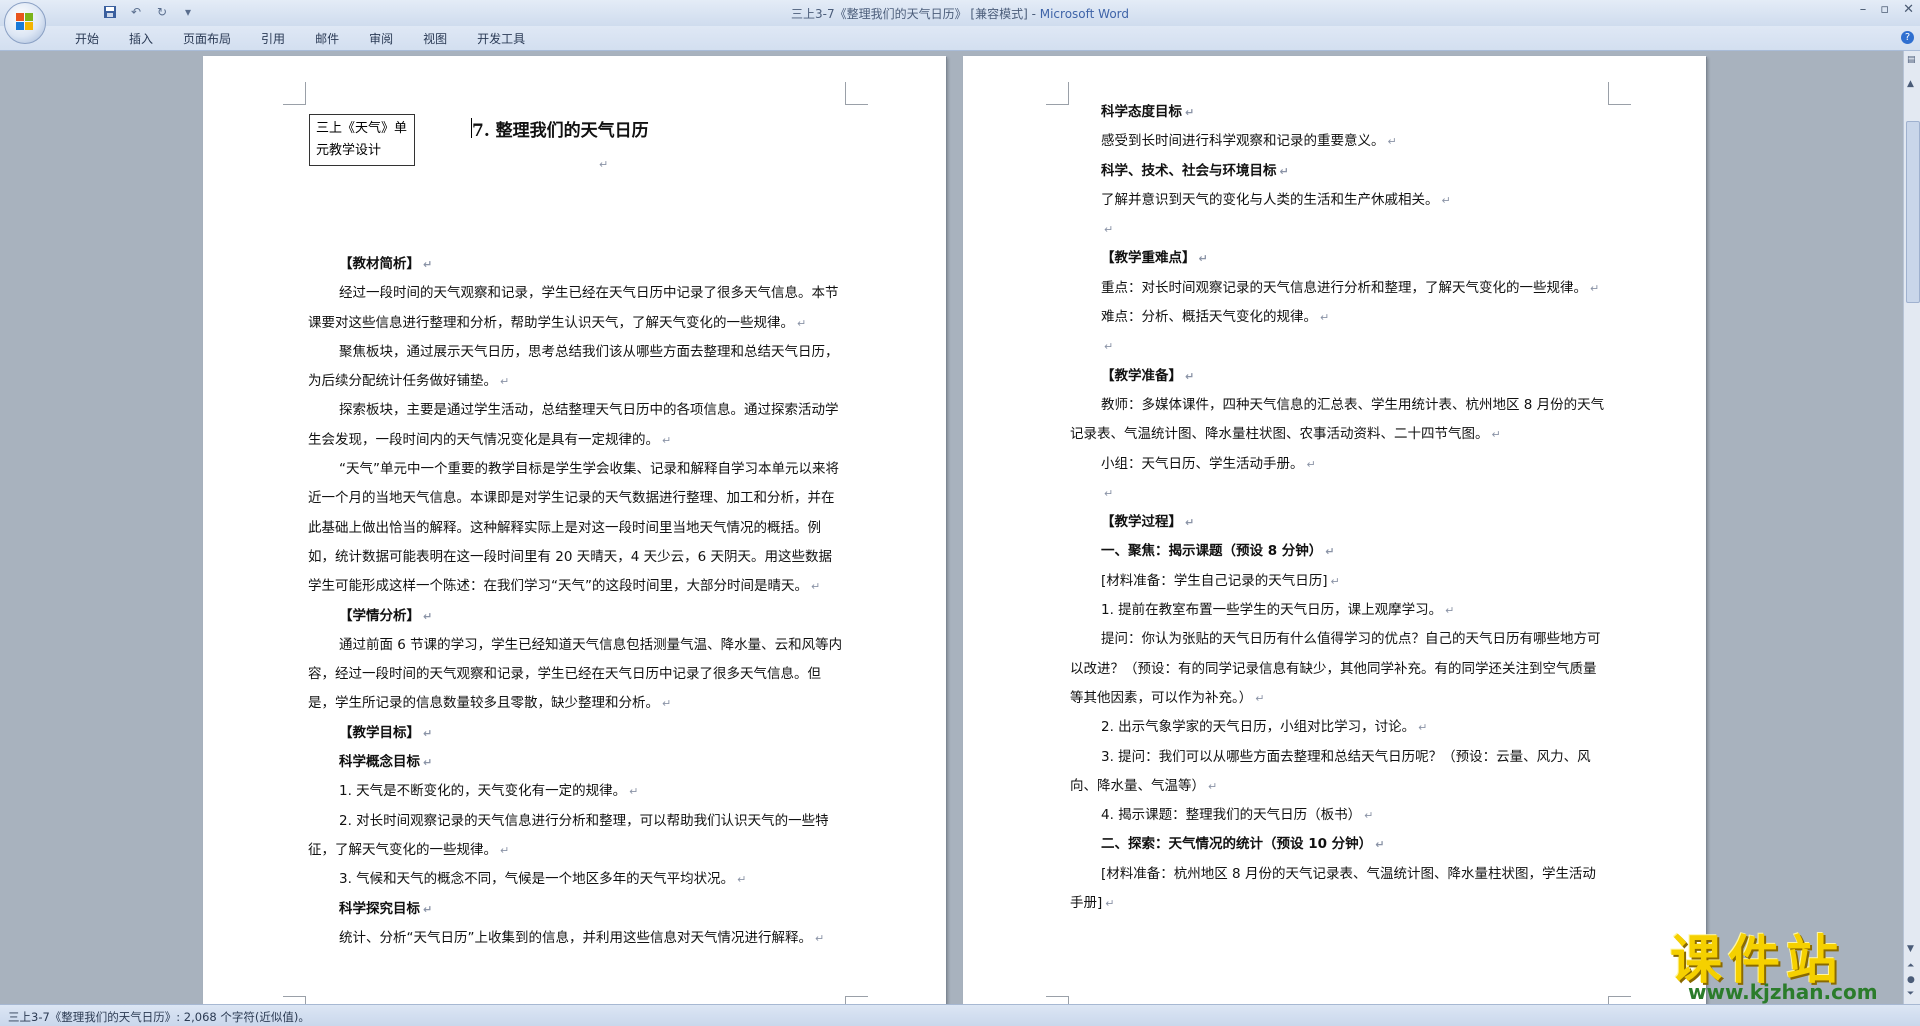 Image resolution: width=1920 pixels, height=1026 pixels. I want to click on restore-icon: ▫, so click(1884, 9).